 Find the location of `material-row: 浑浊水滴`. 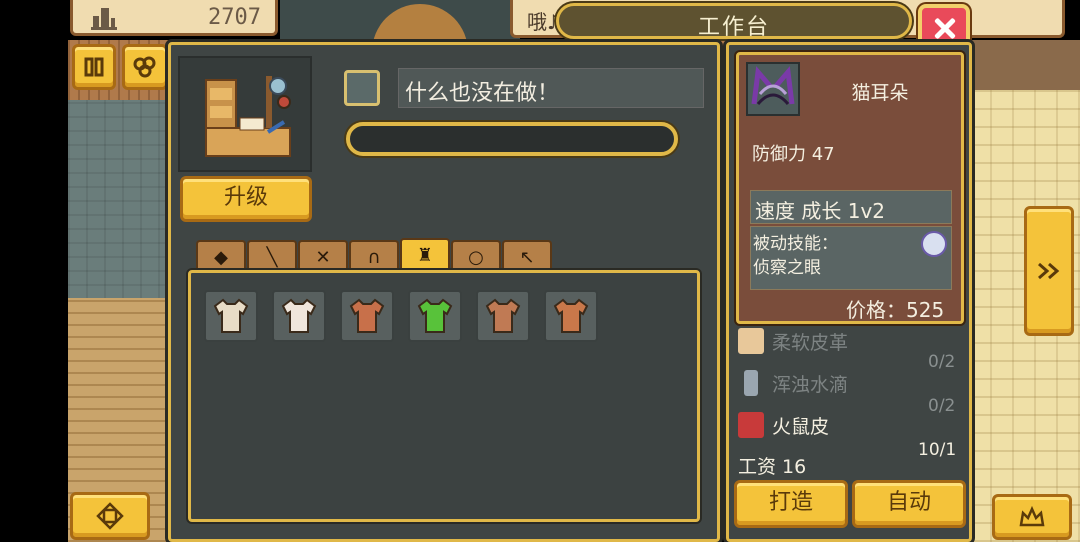

material-row: 浑浊水滴 is located at coordinates (793, 383).